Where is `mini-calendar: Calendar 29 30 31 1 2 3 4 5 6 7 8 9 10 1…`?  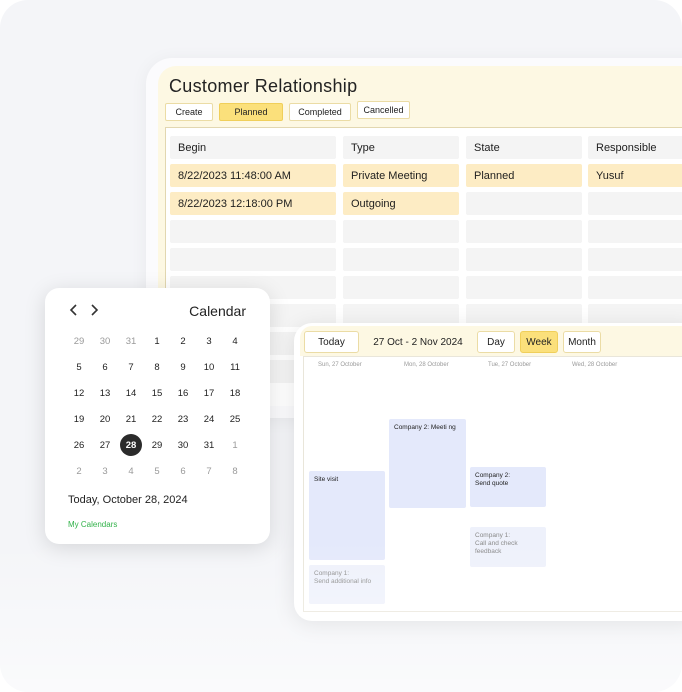 mini-calendar: Calendar 29 30 31 1 2 3 4 5 6 7 8 9 10 1… is located at coordinates (157, 416).